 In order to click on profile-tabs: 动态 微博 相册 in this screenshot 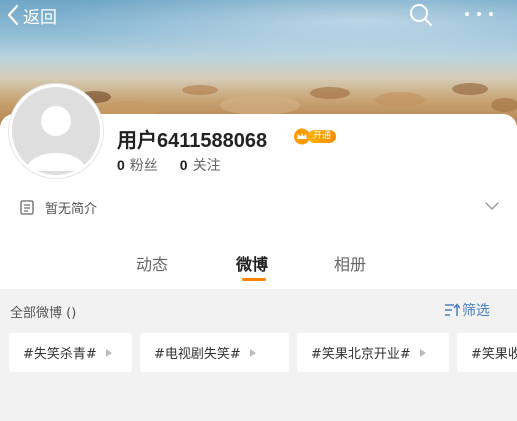, I will do `click(258, 268)`.